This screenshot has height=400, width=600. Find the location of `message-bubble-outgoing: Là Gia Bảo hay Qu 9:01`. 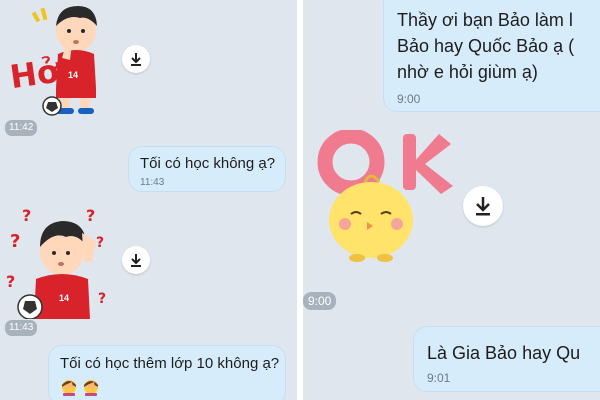

message-bubble-outgoing: Là Gia Bảo hay Qu 9:01 is located at coordinates (506, 359).